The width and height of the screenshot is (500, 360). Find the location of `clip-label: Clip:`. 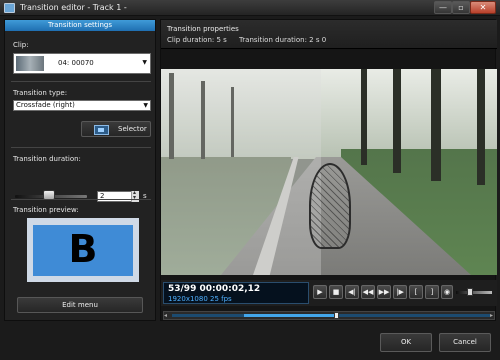

clip-label: Clip: is located at coordinates (21, 45).